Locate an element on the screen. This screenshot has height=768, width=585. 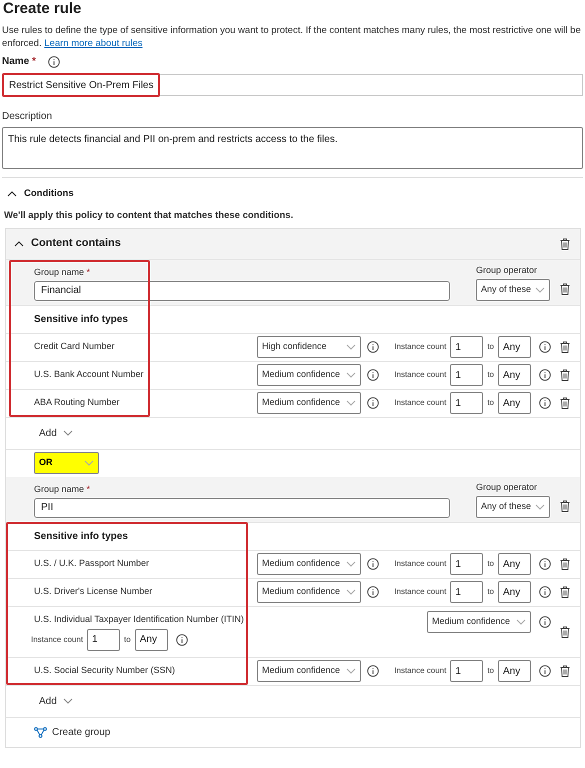
description-field: This rule detects financial and PII on-prem and restricts access to the files. is located at coordinates (292, 148).